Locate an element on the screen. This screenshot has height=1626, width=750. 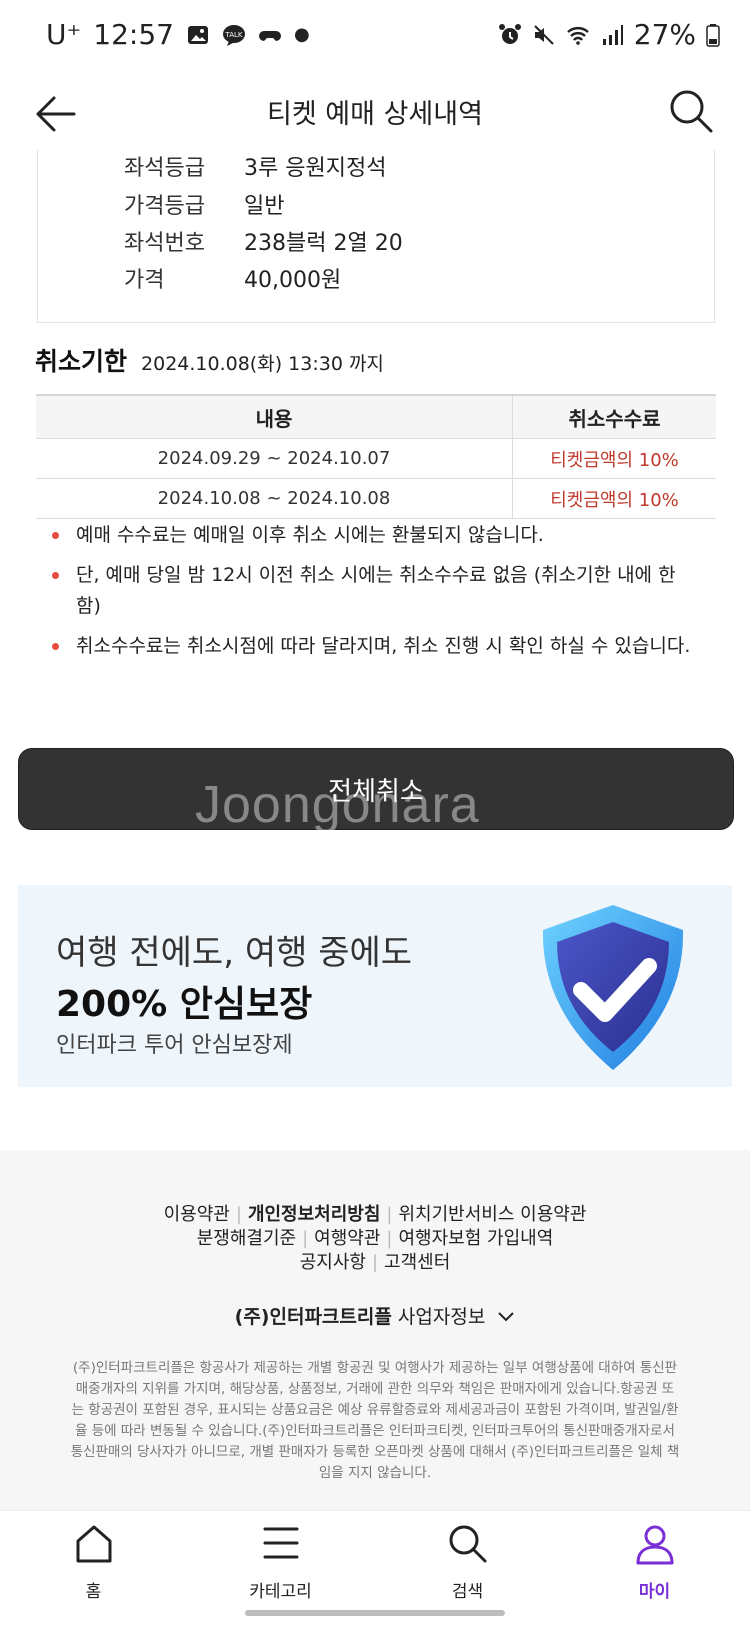
battery-percent: 27% is located at coordinates (664, 34).